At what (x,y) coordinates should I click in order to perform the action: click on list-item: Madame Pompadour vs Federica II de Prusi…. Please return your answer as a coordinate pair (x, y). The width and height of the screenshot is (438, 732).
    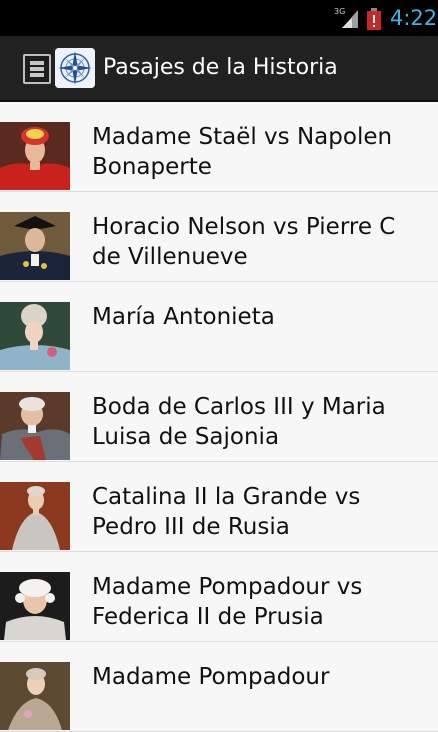
    Looking at the image, I should click on (219, 597).